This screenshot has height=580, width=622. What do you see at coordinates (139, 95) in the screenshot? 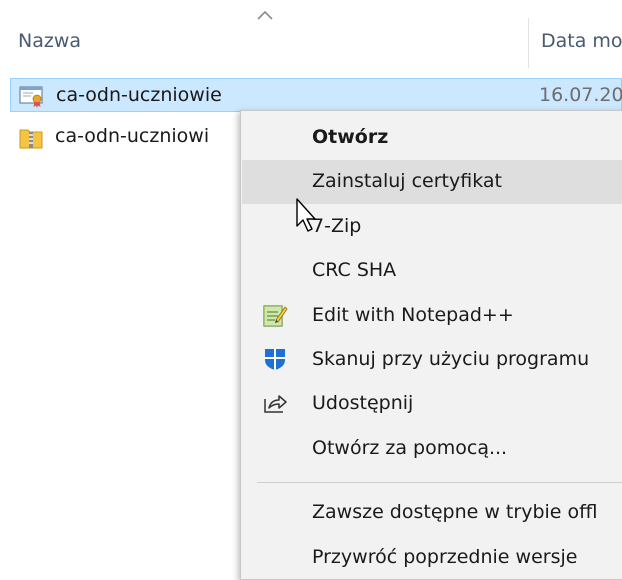
I see `file-name: ca-odn-uczniowie` at bounding box center [139, 95].